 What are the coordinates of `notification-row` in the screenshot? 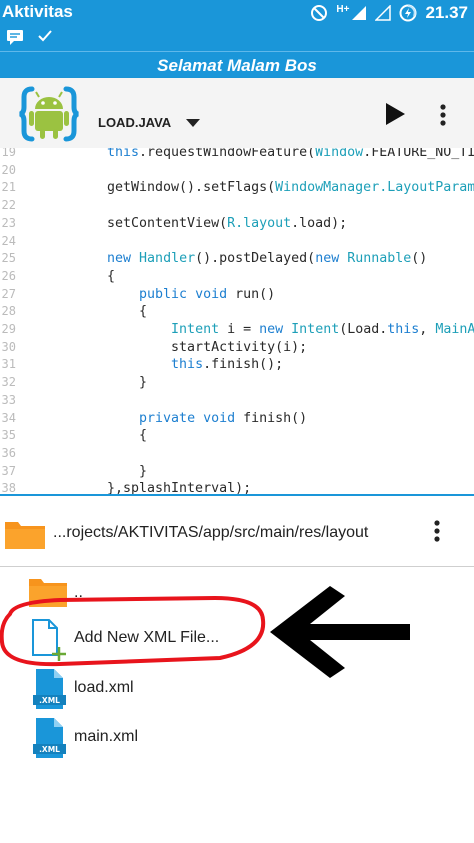 It's located at (237, 38).